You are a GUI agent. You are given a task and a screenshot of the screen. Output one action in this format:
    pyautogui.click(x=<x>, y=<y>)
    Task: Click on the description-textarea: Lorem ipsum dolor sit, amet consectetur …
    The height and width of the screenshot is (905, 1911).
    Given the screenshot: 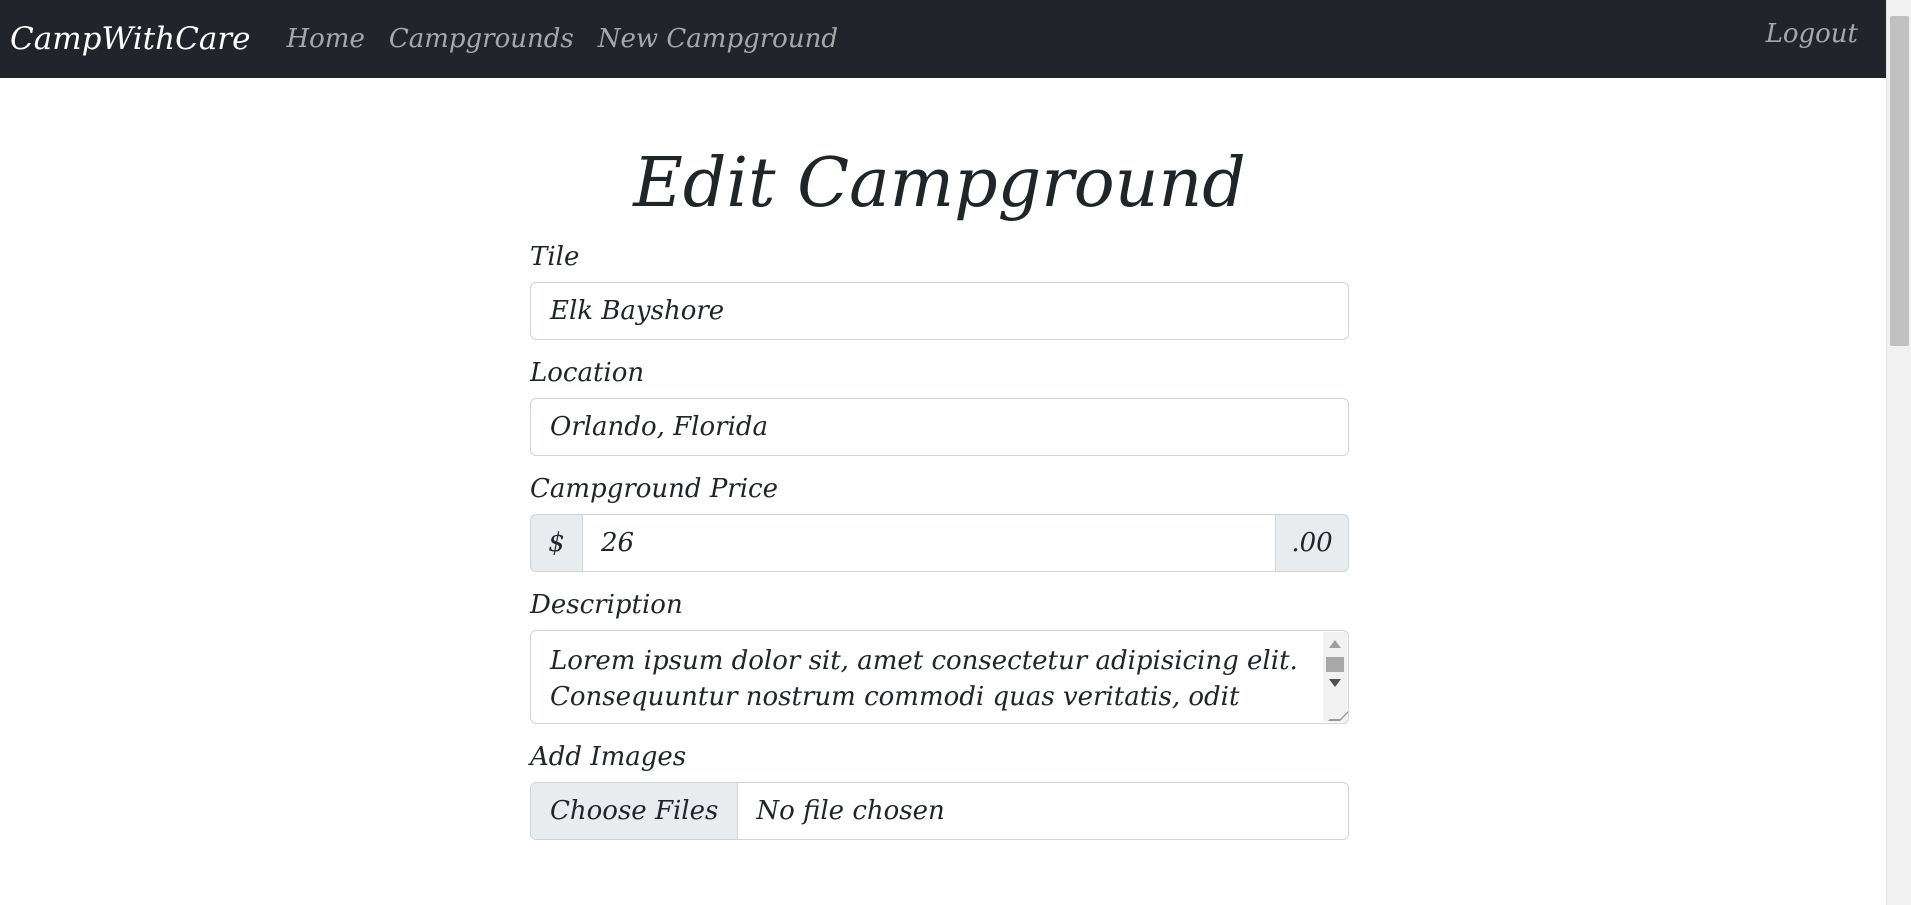 What is the action you would take?
    pyautogui.click(x=939, y=677)
    